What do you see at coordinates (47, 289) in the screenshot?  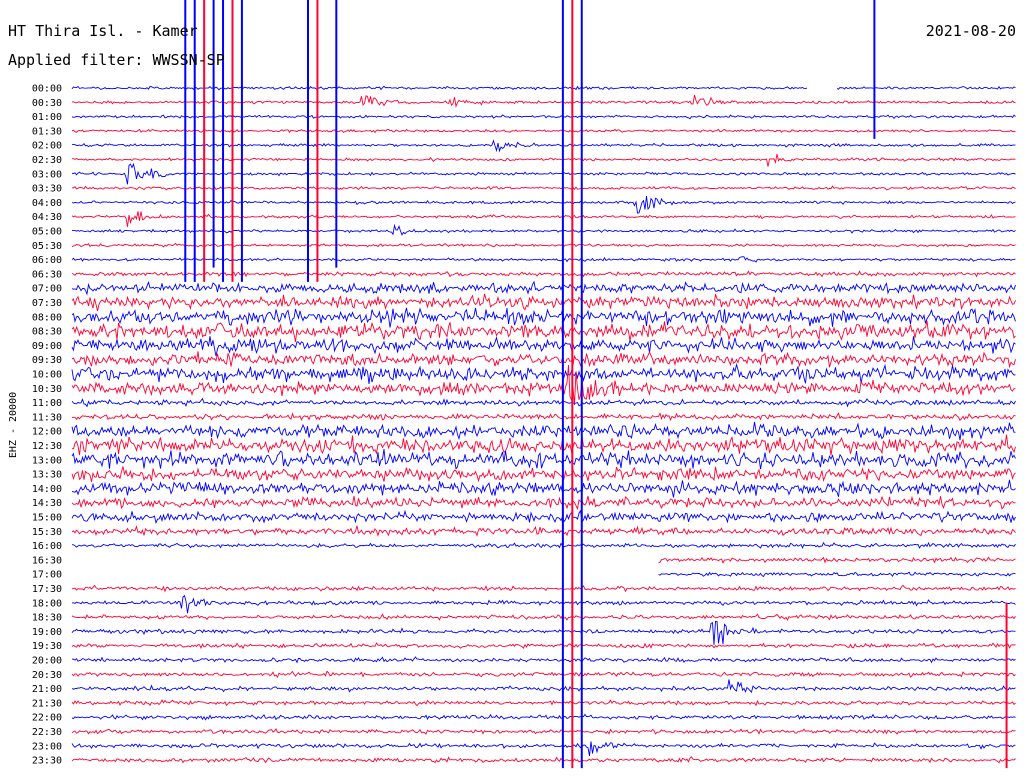 I see `row-time-label: 07:00` at bounding box center [47, 289].